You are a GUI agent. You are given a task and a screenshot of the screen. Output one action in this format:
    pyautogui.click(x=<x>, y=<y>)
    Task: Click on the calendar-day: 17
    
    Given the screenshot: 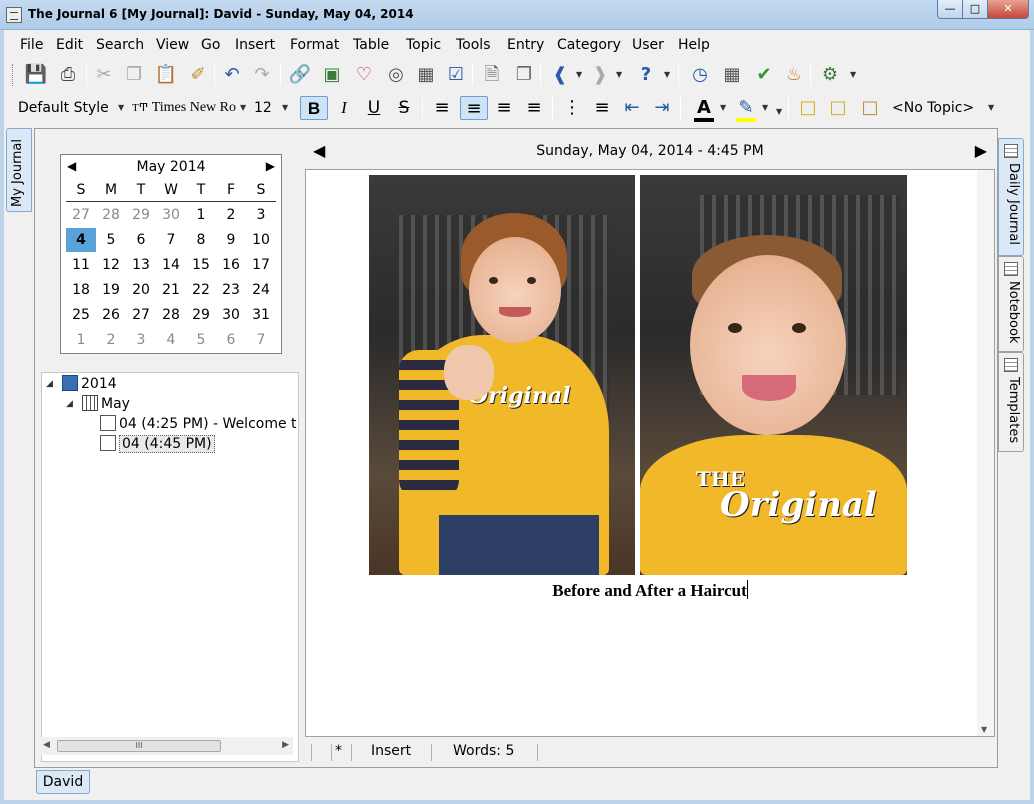 What is the action you would take?
    pyautogui.click(x=261, y=265)
    